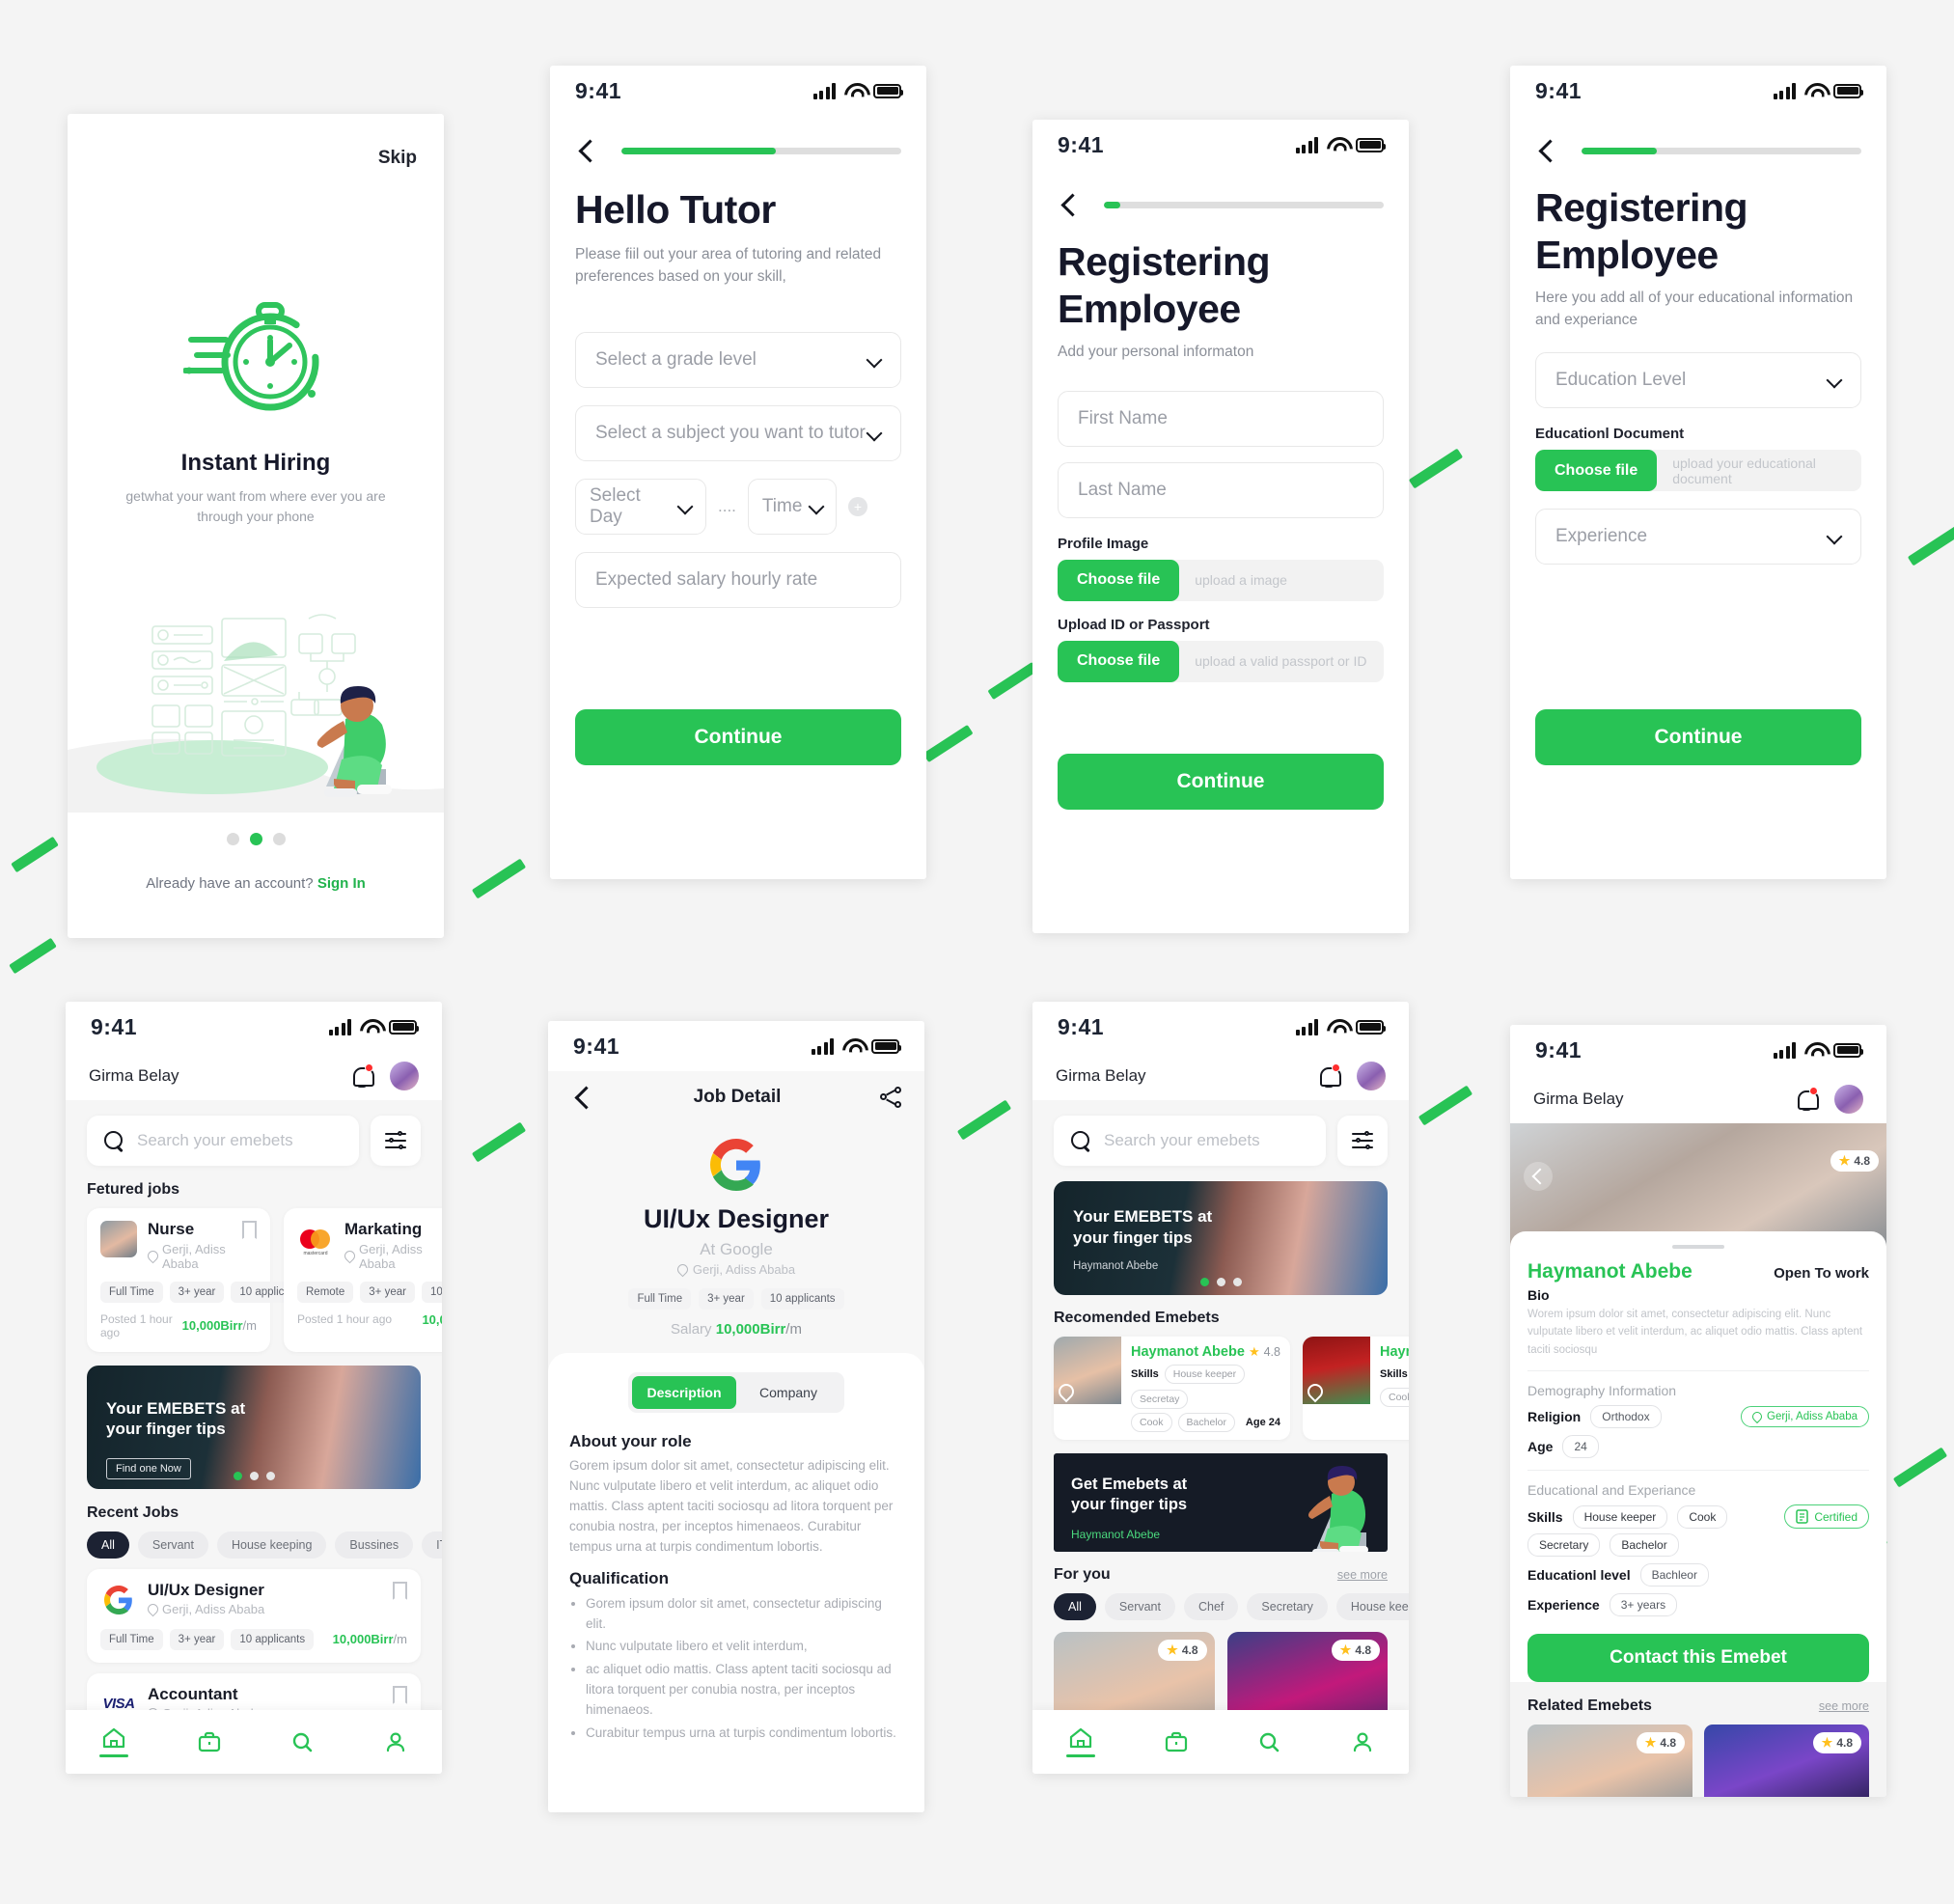 This screenshot has height=1904, width=1954. Describe the element at coordinates (1116, 1266) in the screenshot. I see `banner-person-name: Haymanot Abebe` at that location.